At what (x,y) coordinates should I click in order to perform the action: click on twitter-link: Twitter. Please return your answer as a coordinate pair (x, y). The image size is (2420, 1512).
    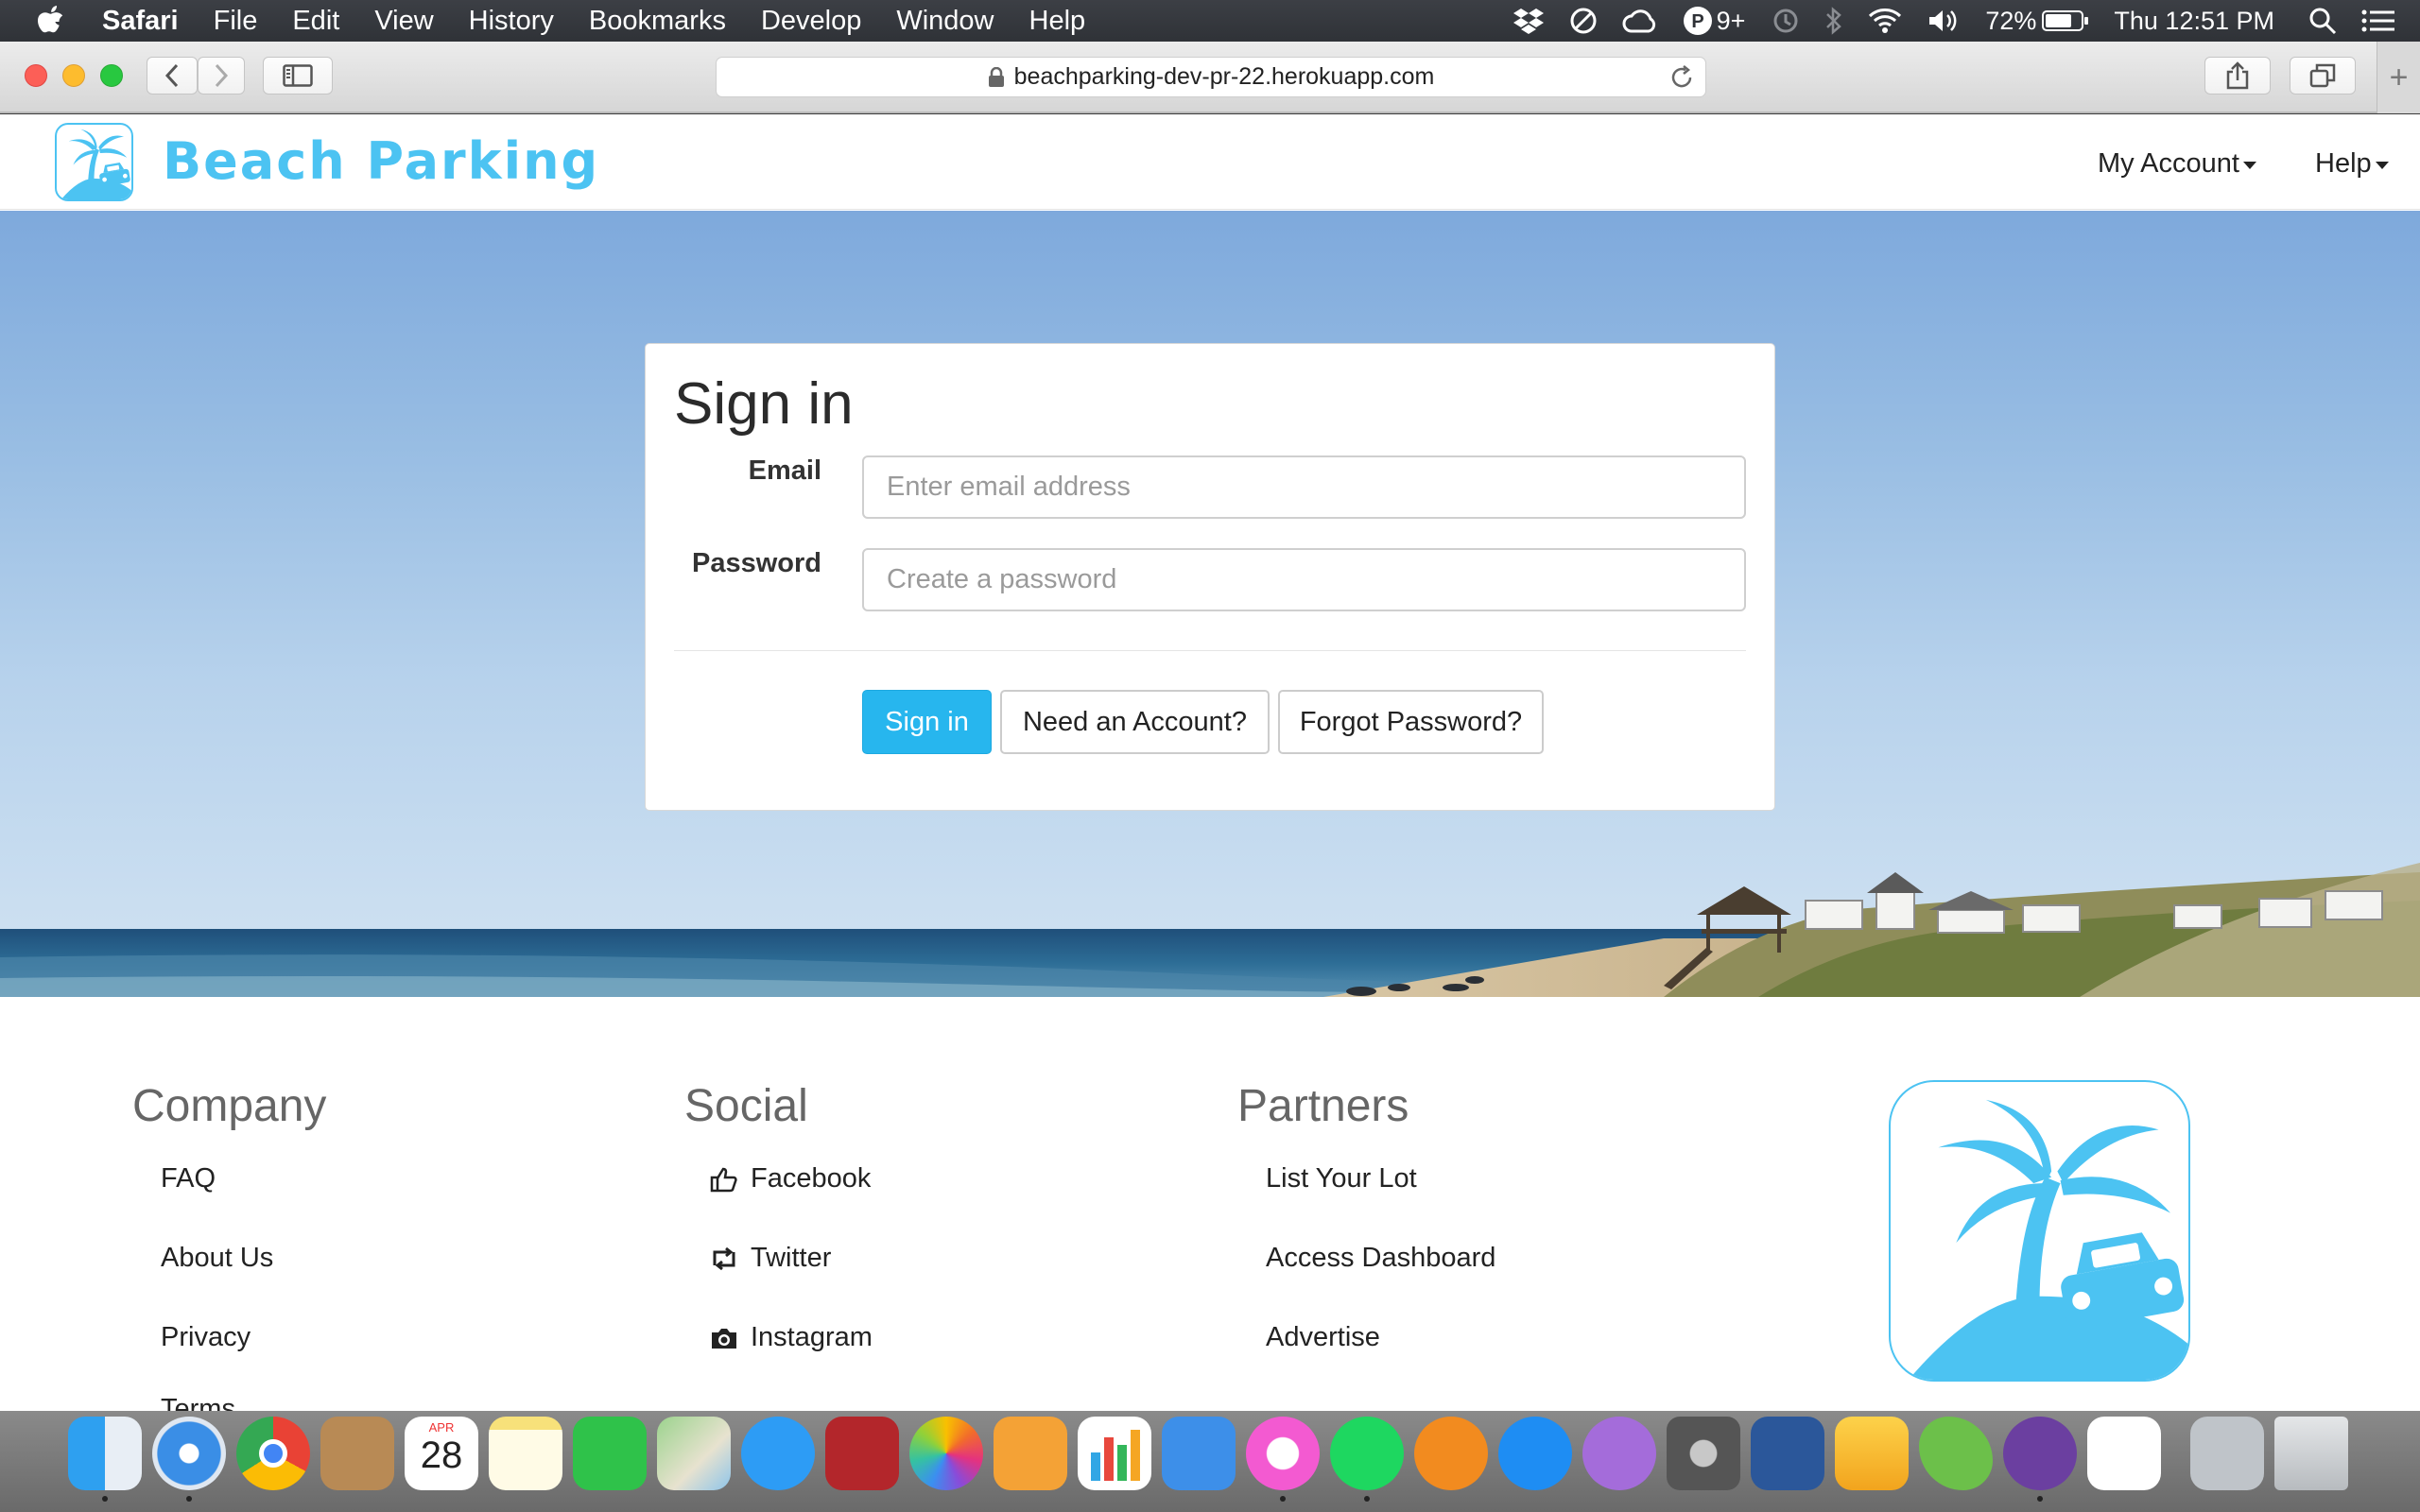
    Looking at the image, I should click on (770, 1258).